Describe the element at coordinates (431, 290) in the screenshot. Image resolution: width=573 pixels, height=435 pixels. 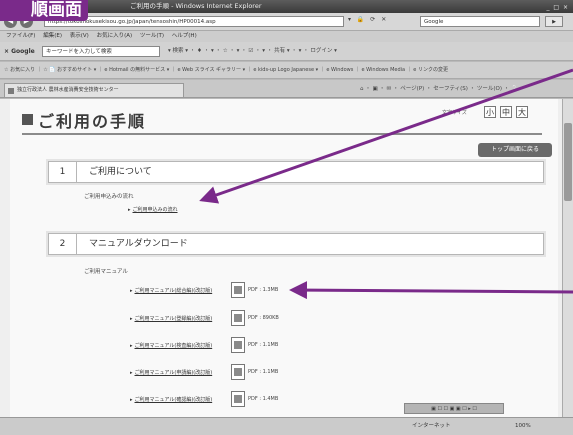
I see `arrow-to-first-manual` at that location.